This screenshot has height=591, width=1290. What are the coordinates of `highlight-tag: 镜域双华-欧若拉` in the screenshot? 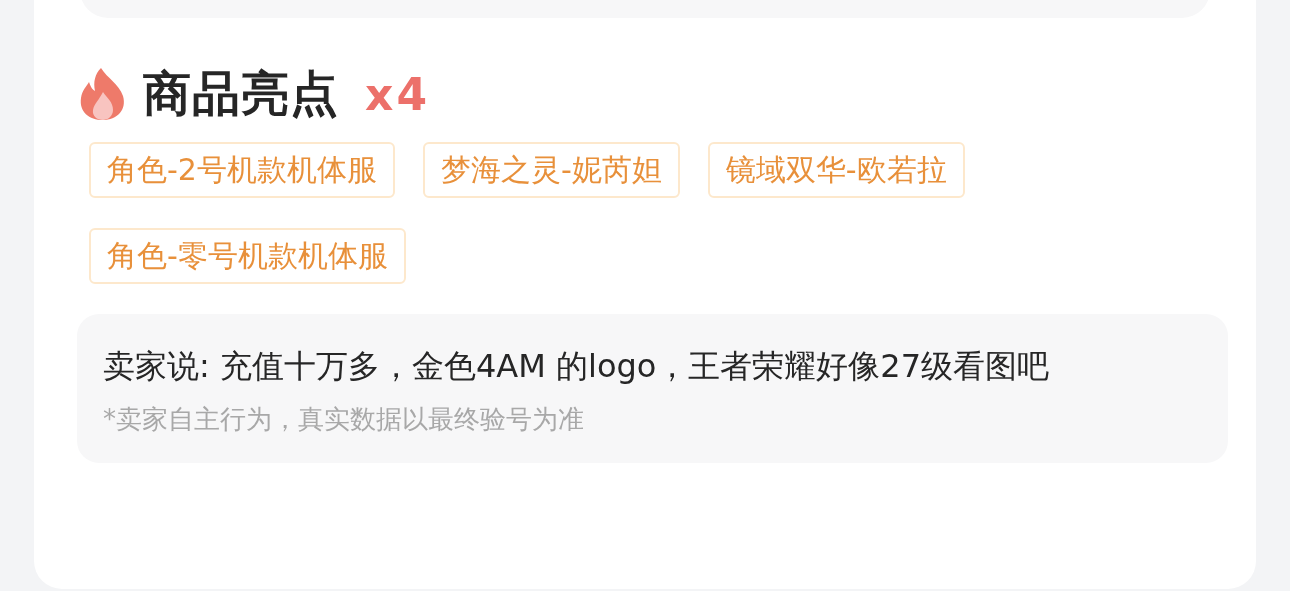 It's located at (836, 170).